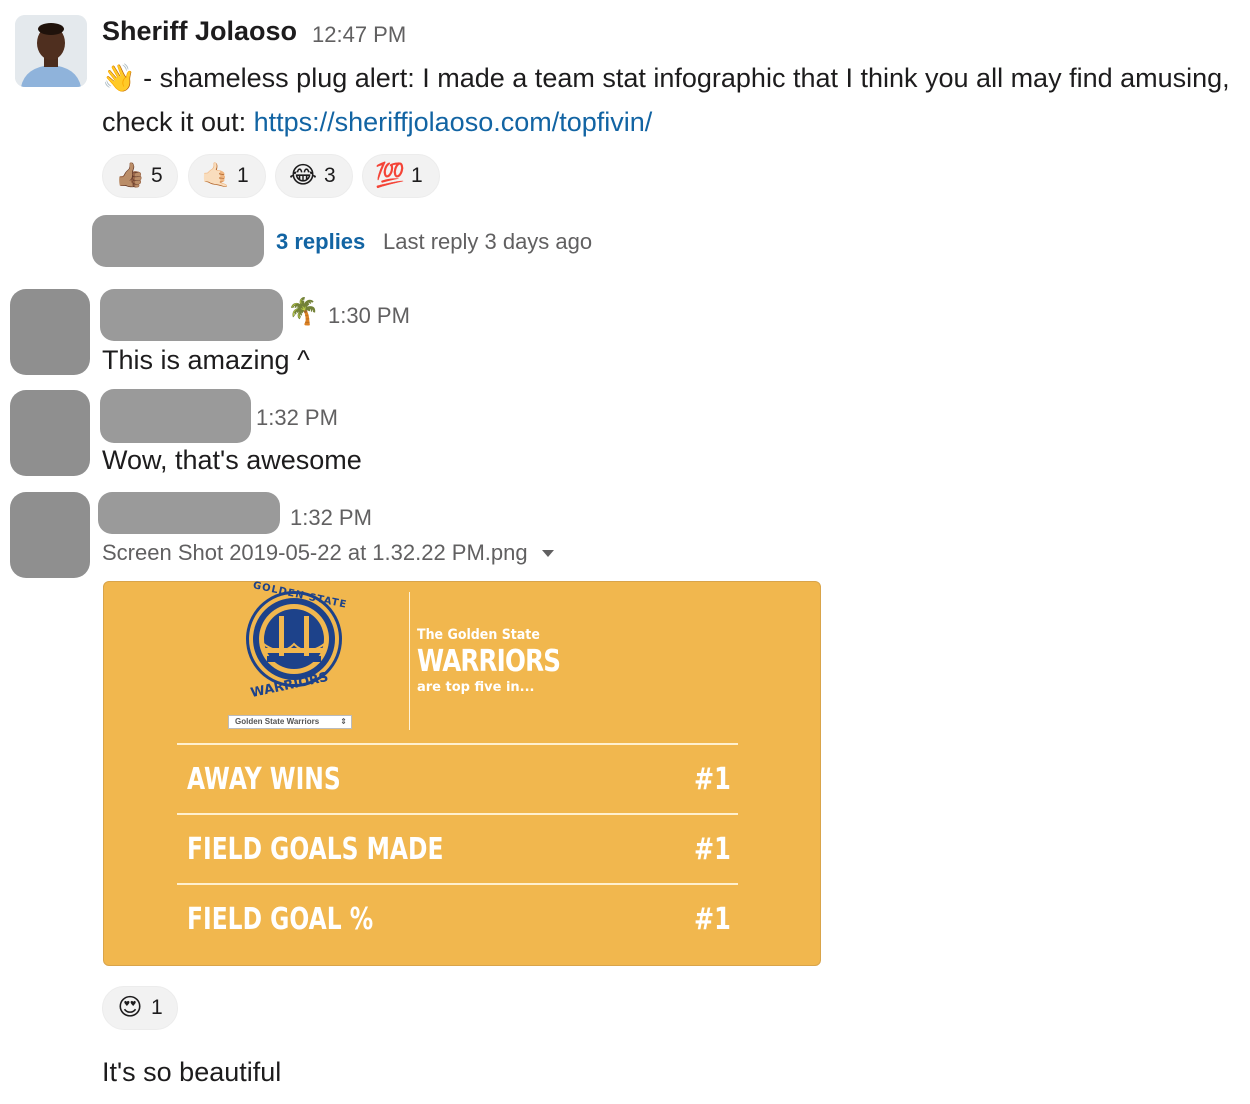 Image resolution: width=1250 pixels, height=1104 pixels. What do you see at coordinates (369, 316) in the screenshot?
I see `message-timestamp: 1:30 PM` at bounding box center [369, 316].